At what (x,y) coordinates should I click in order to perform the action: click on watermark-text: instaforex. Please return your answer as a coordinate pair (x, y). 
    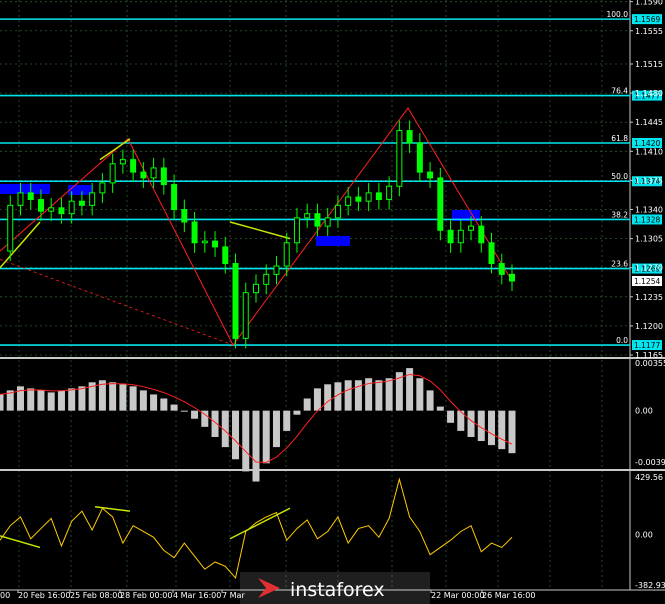
    Looking at the image, I should click on (337, 590).